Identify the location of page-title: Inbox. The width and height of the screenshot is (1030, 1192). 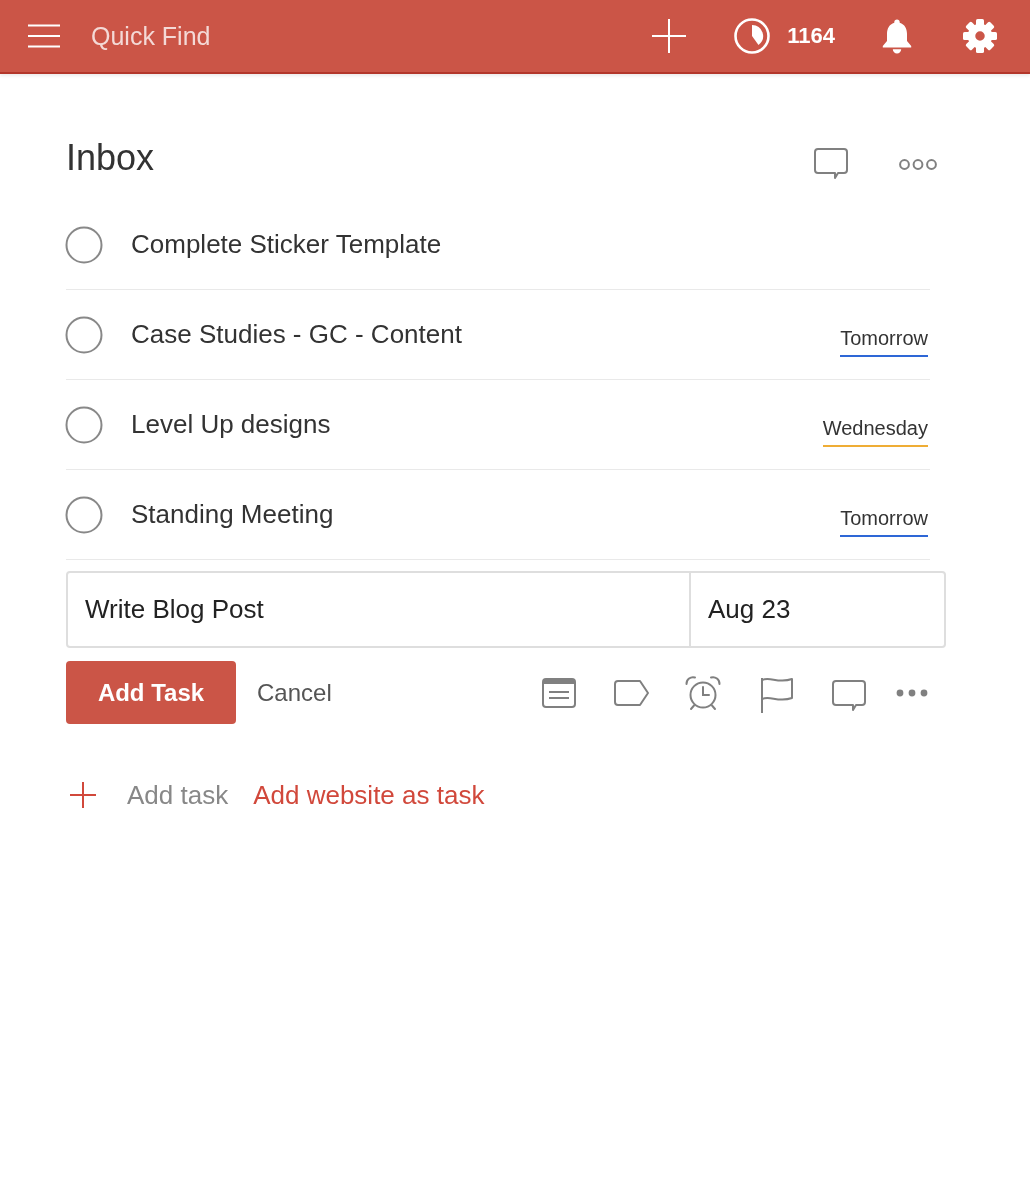
(110, 158).